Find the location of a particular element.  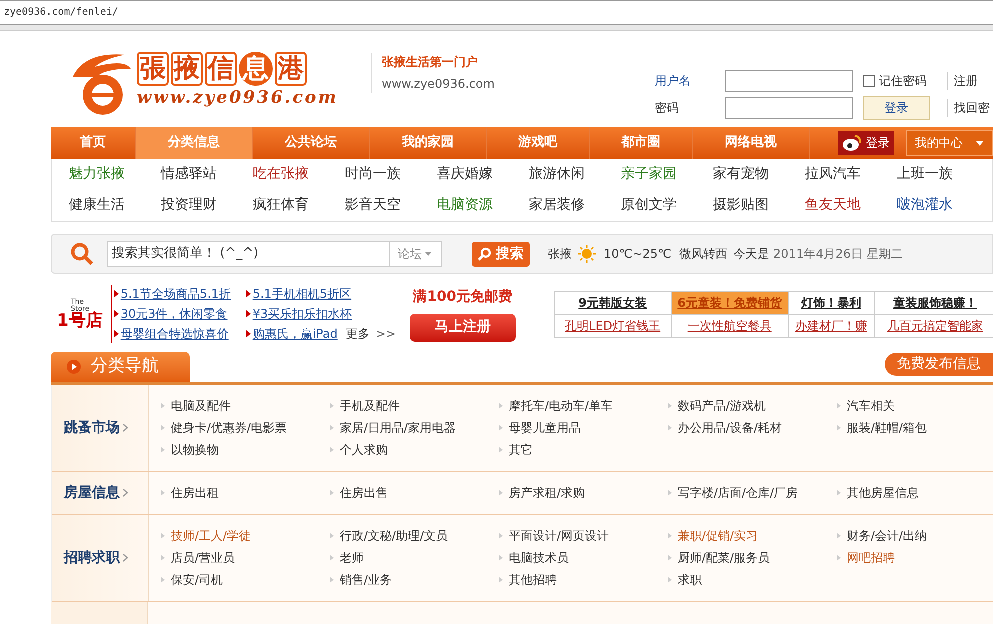

sub-nav-link: 喜庆婚嫁 is located at coordinates (483, 174).